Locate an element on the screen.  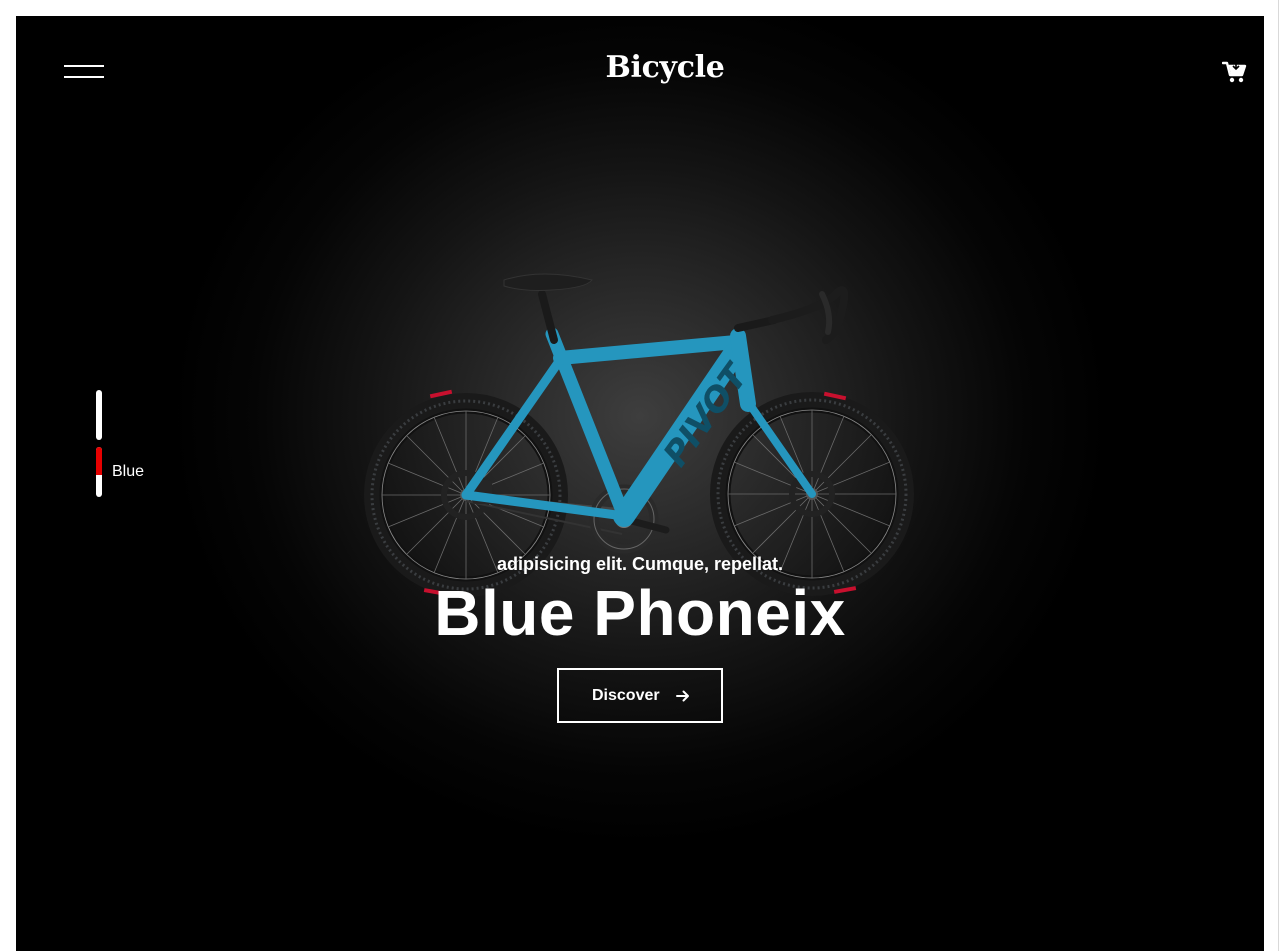
page-edge is located at coordinates (1278, 475).